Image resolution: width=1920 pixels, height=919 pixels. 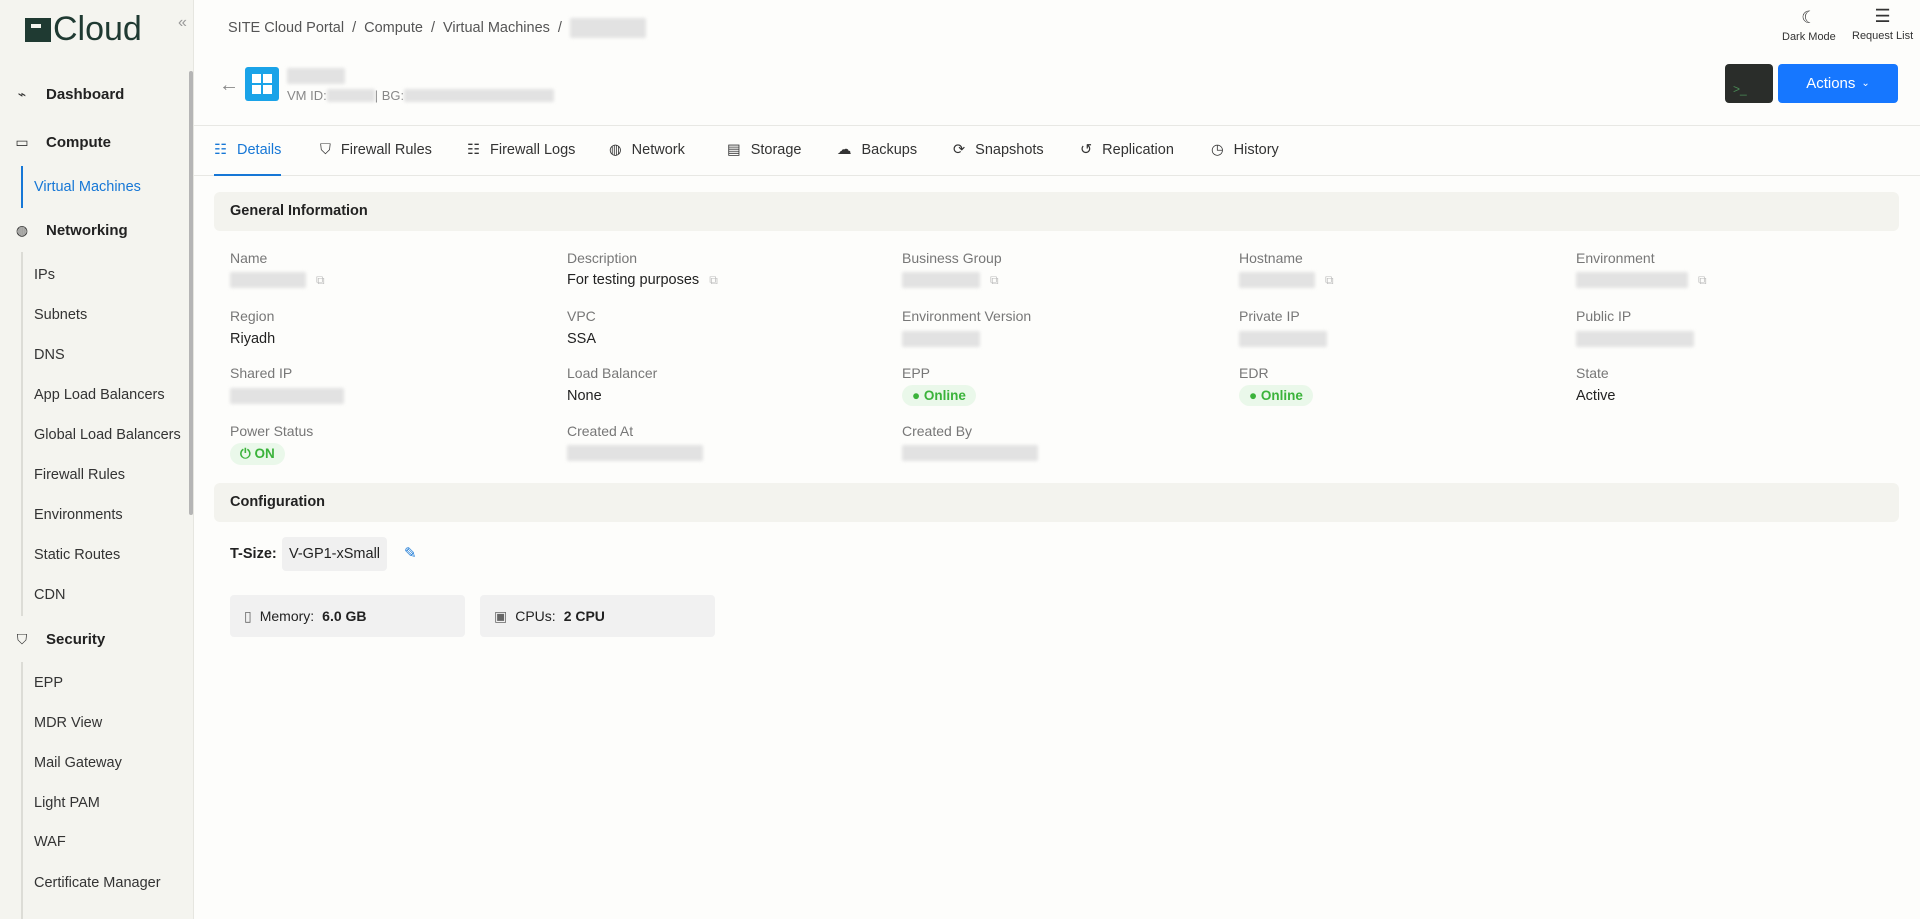 What do you see at coordinates (764, 150) in the screenshot?
I see `tab-storage: ▤ Storage` at bounding box center [764, 150].